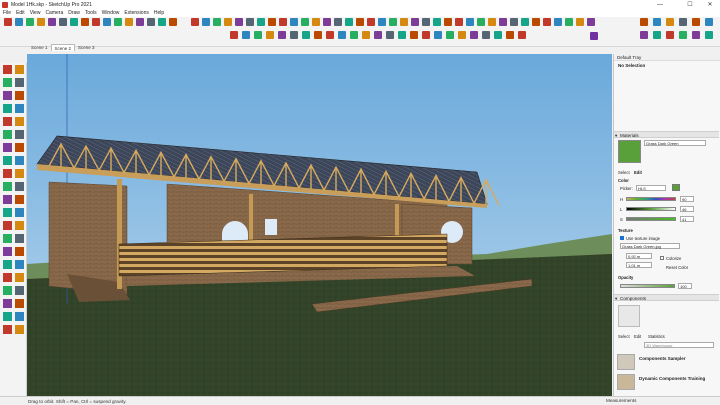 This screenshot has width=720, height=405. I want to click on colorize-checkbox, so click(662, 258).